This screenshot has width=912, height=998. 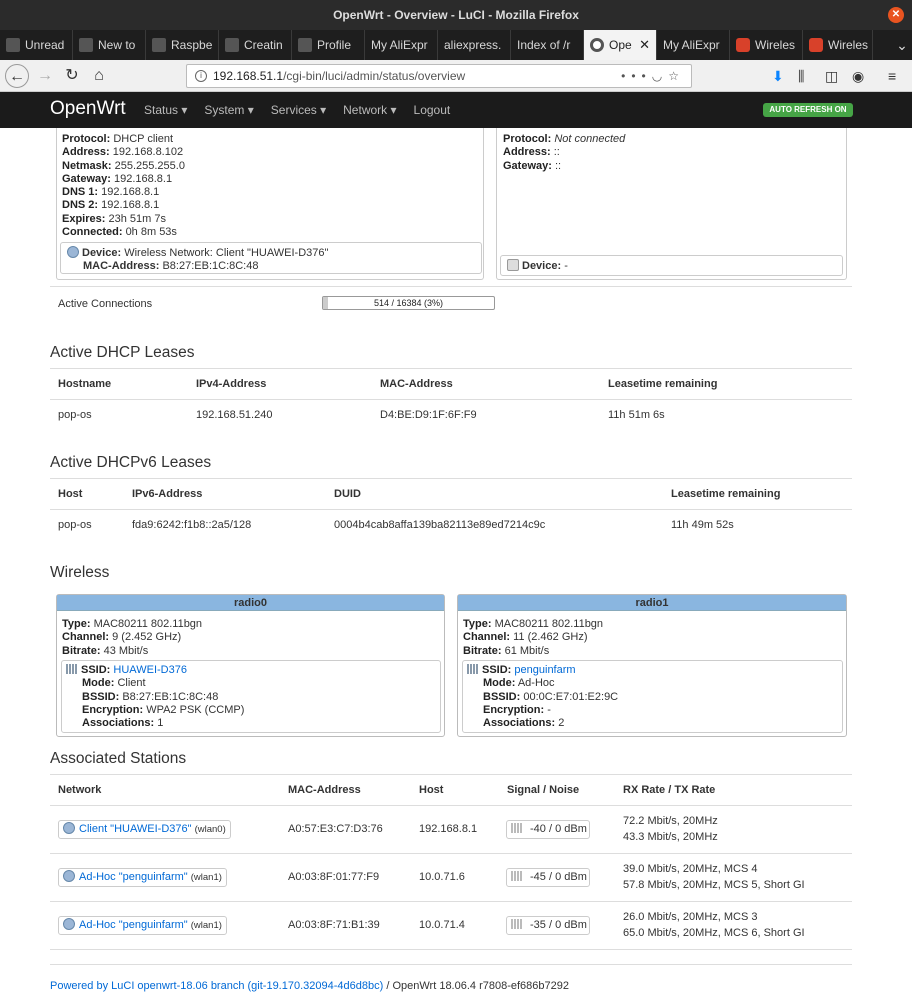 I want to click on forward-arrow-icon: →, so click(x=45, y=76).